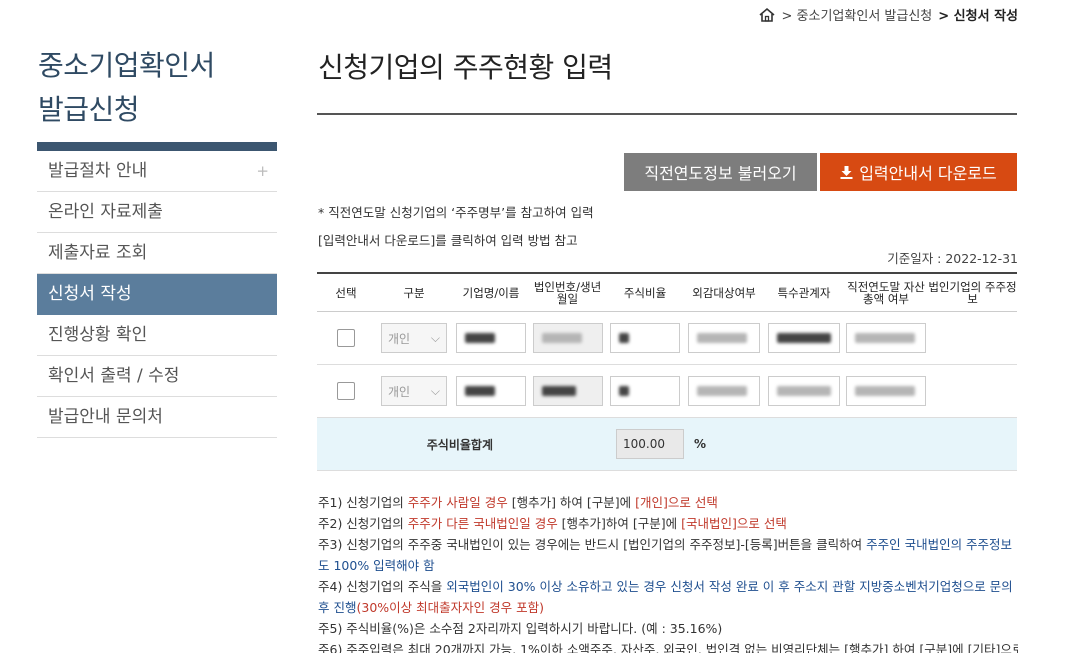 This screenshot has width=1070, height=653. I want to click on sidebar-item-label: 온라인 자료제출, so click(105, 212).